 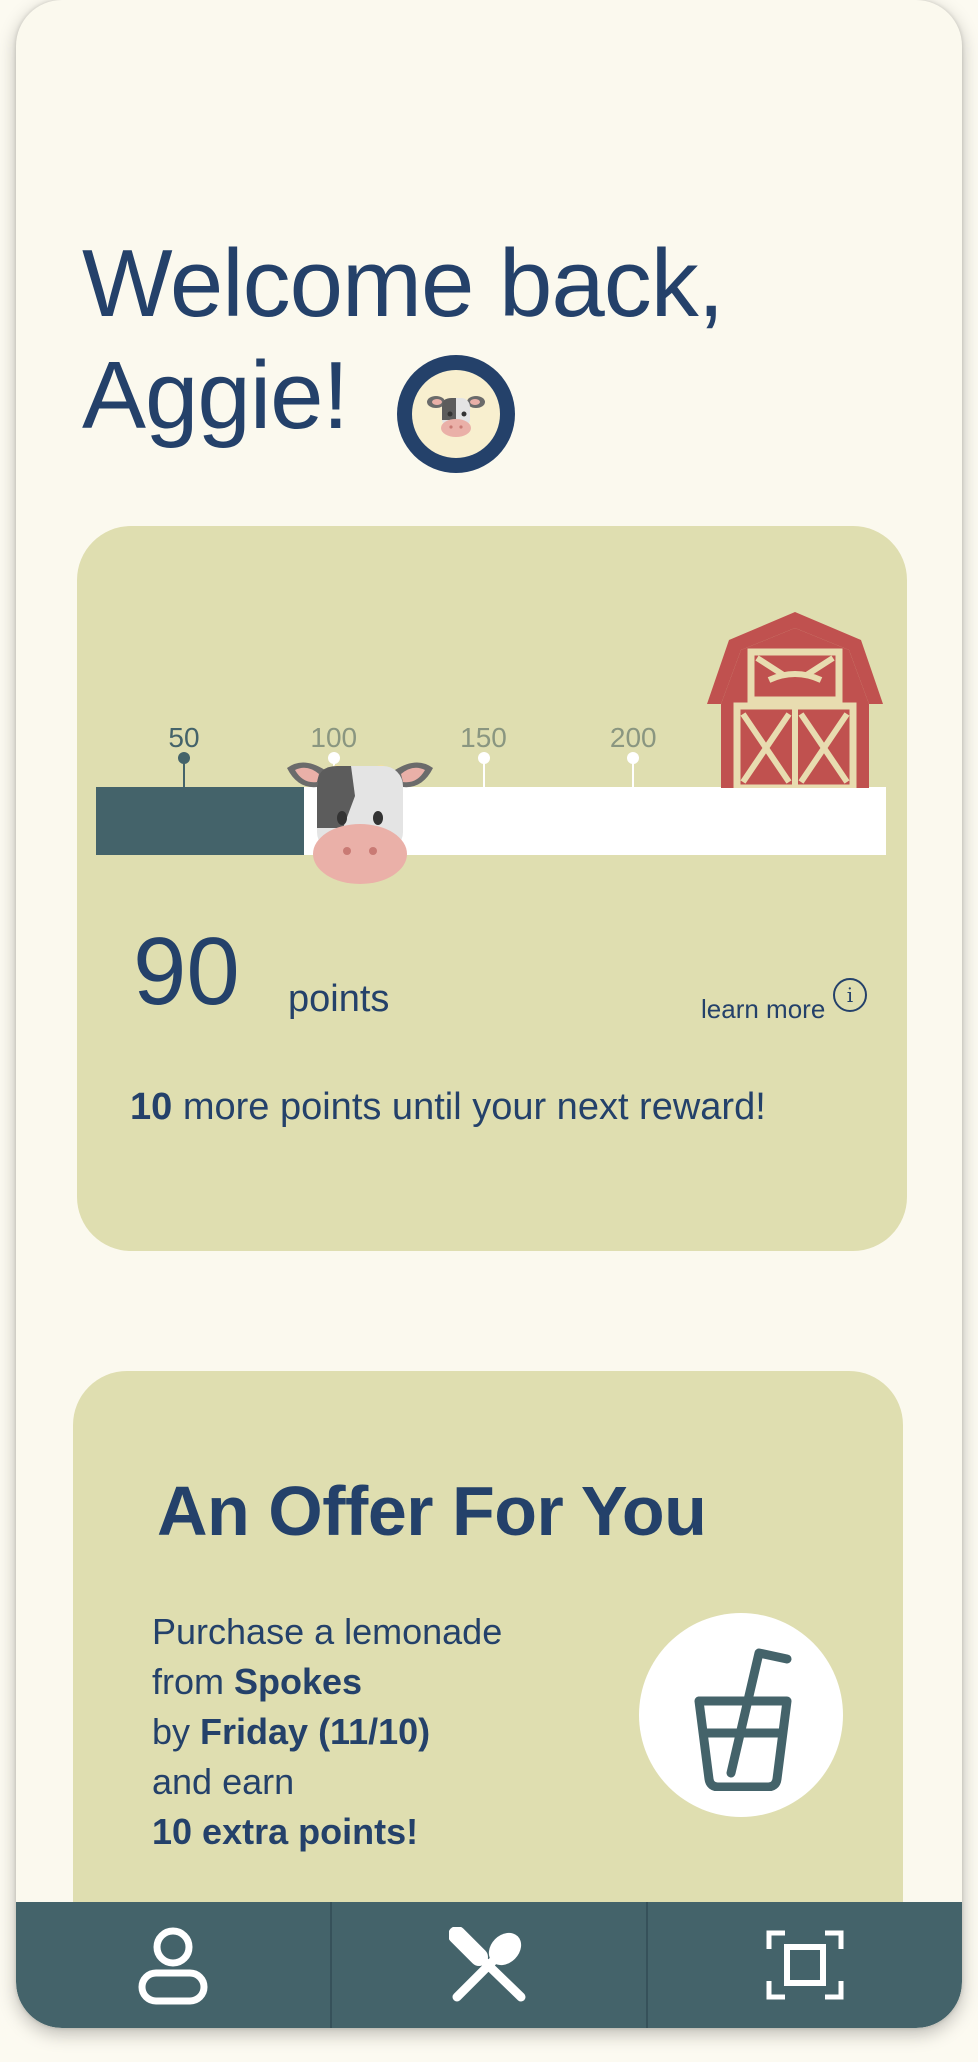 What do you see at coordinates (483, 737) in the screenshot?
I see `progress-tick-label: 150` at bounding box center [483, 737].